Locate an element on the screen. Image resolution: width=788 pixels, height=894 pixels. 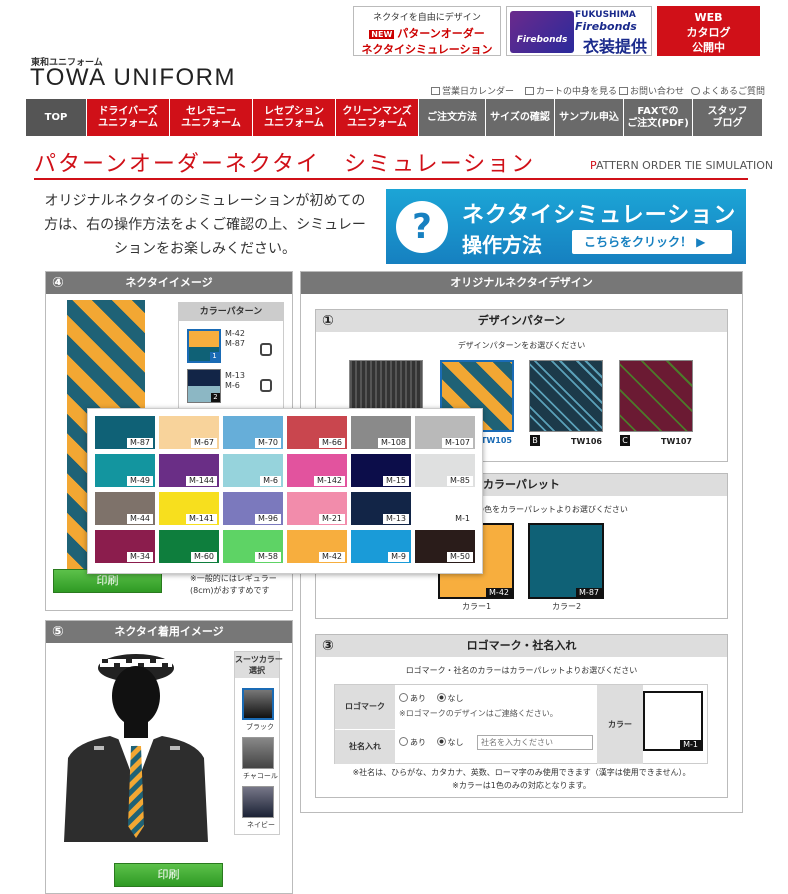
palette-swatch: M-107 is located at coordinates (445, 432).